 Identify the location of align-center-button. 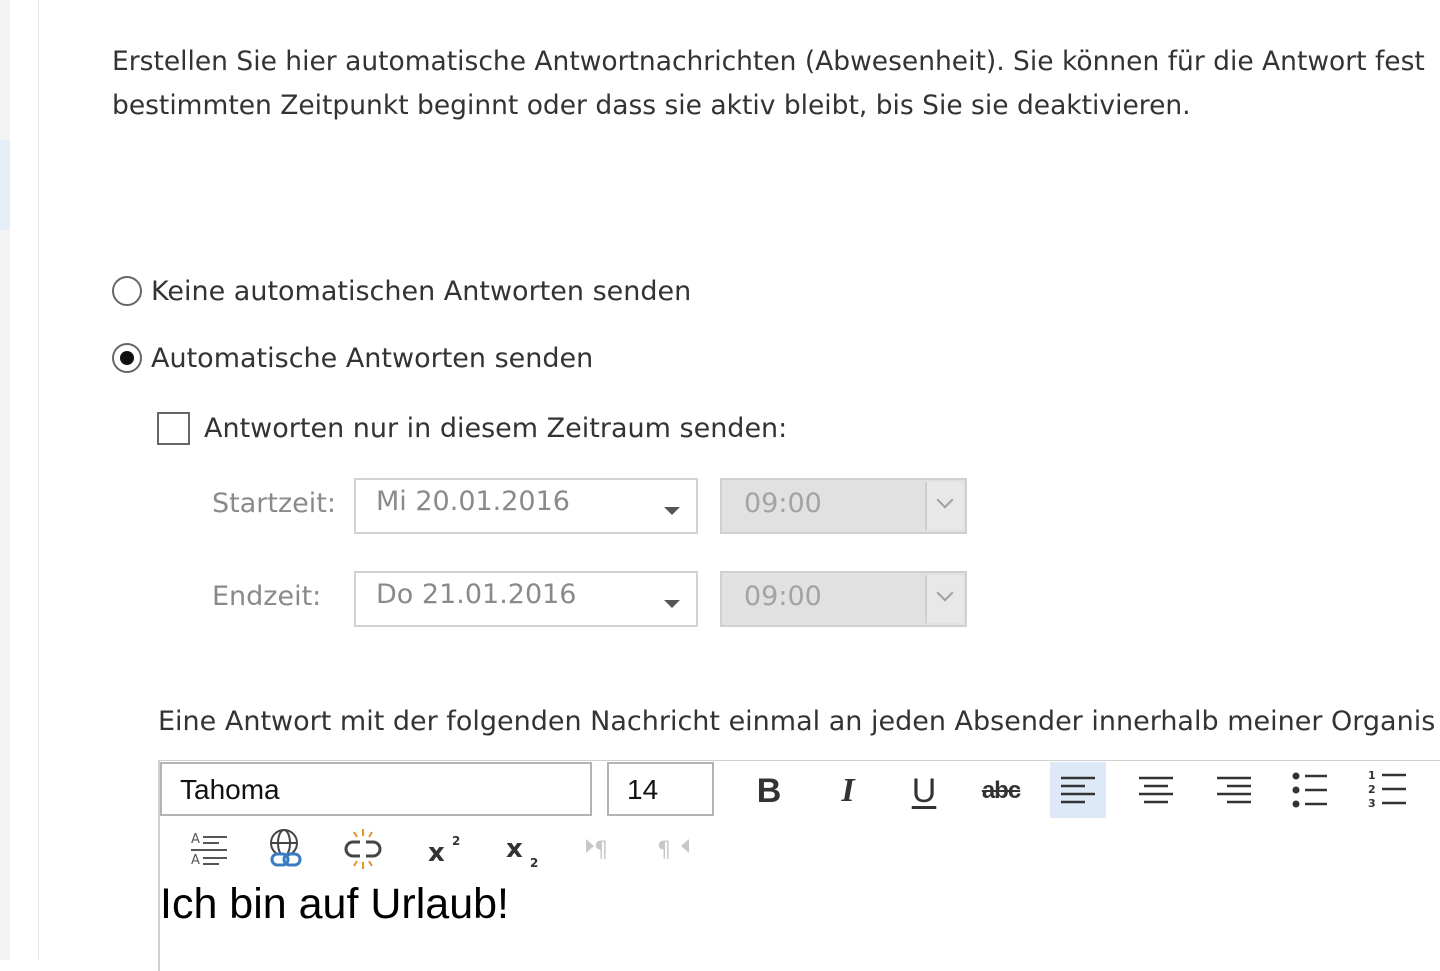
(1156, 790).